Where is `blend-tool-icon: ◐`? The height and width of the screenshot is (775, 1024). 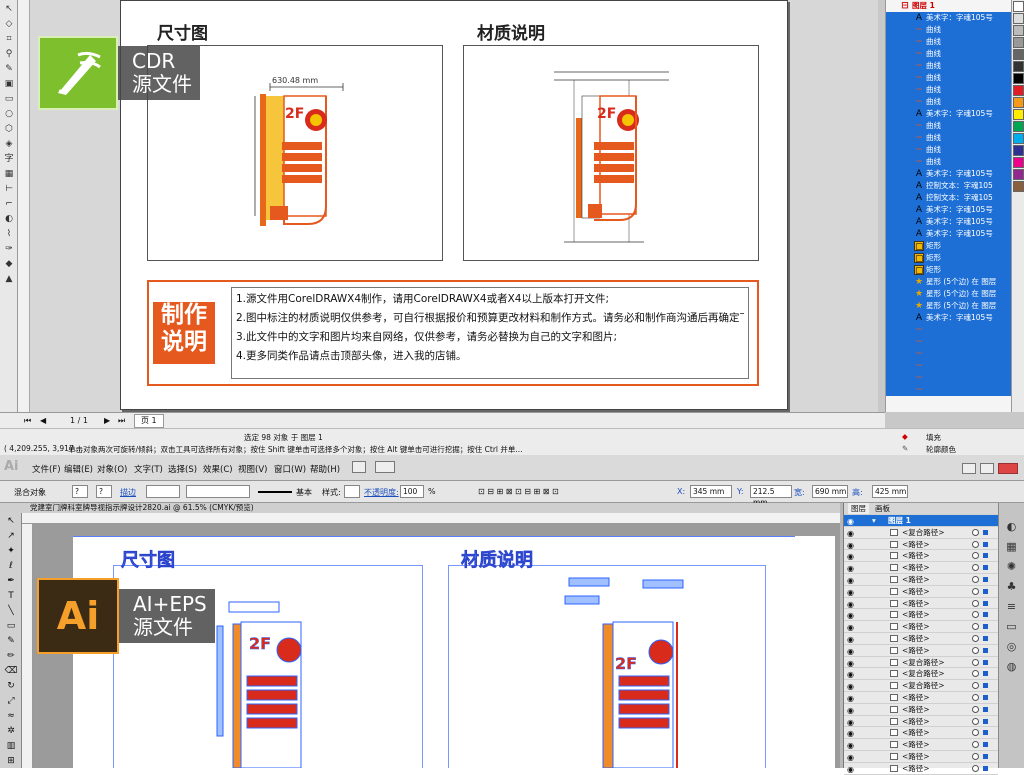
blend-tool-icon: ◐ is located at coordinates (9, 219).